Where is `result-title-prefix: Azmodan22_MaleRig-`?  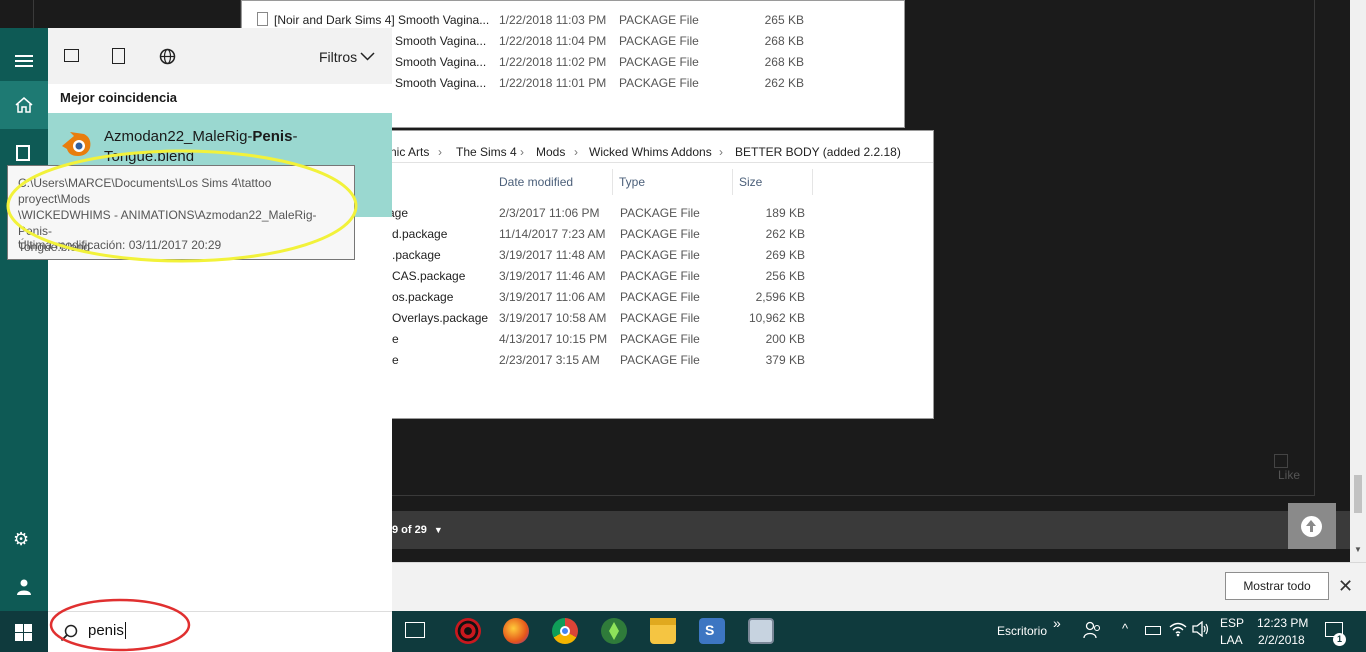 result-title-prefix: Azmodan22_MaleRig- is located at coordinates (178, 136).